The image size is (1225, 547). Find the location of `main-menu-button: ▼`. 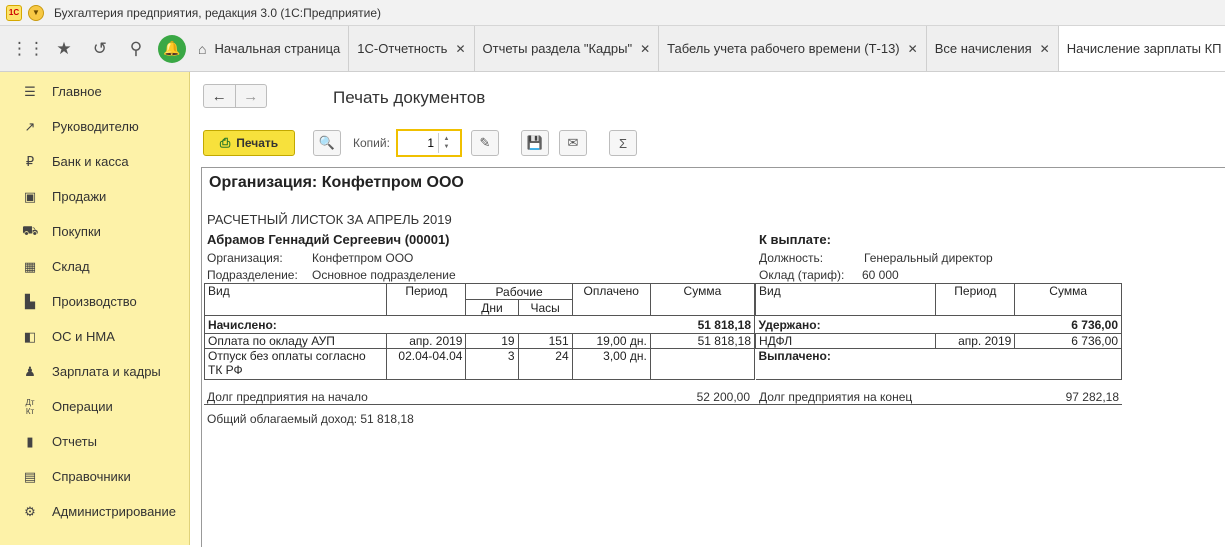

main-menu-button: ▼ is located at coordinates (36, 12).